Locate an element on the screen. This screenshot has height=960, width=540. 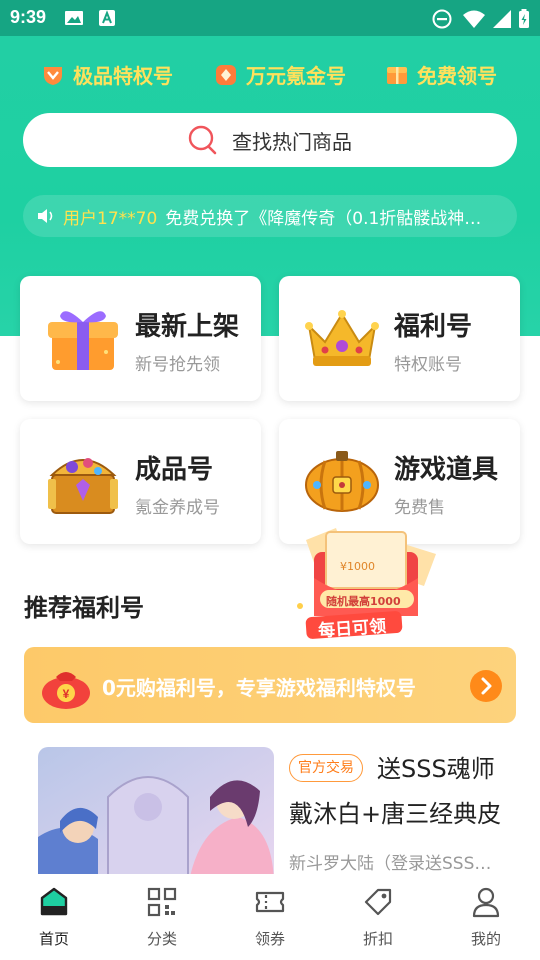
cell-signal-icon is located at coordinates (502, 19).